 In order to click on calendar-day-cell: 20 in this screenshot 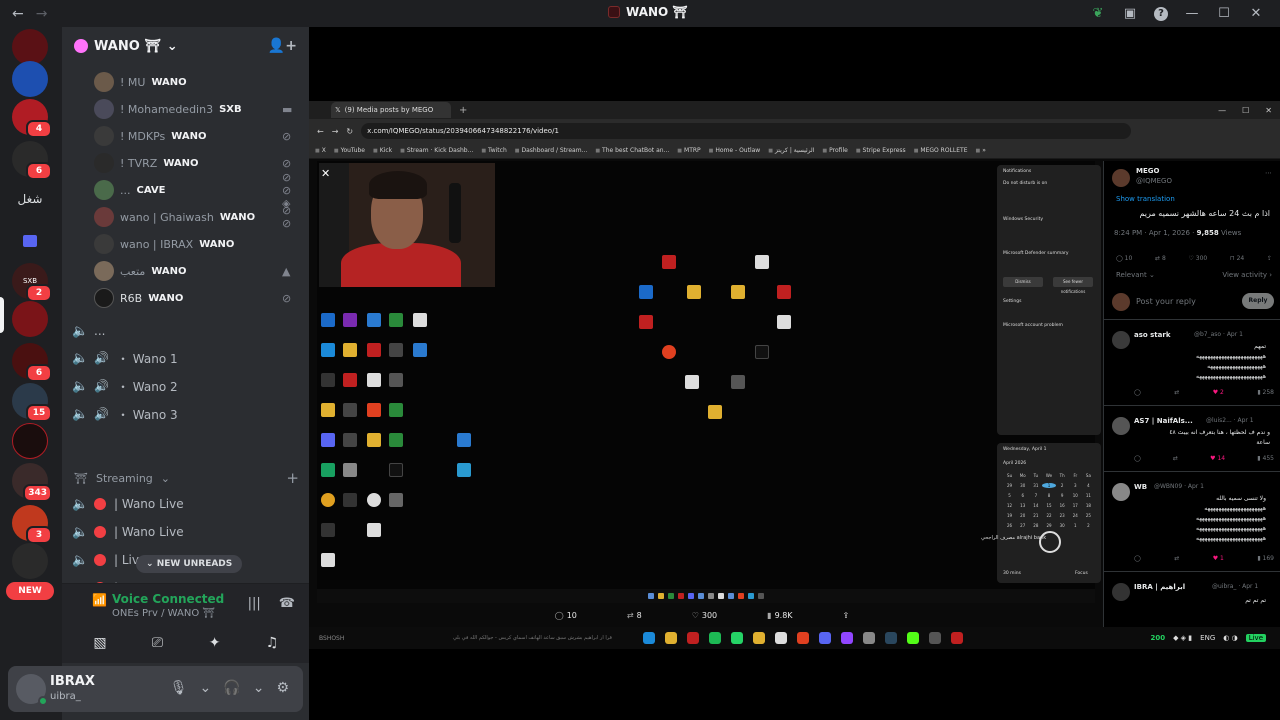, I will do `click(1023, 515)`.